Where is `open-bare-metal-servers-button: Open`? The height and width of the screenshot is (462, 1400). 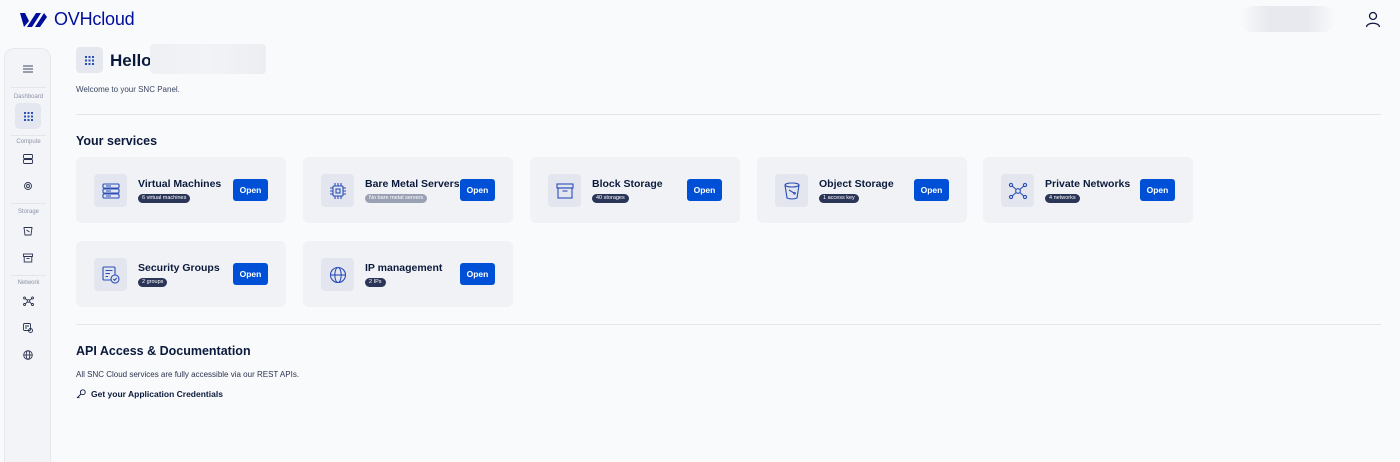
open-bare-metal-servers-button: Open is located at coordinates (477, 190).